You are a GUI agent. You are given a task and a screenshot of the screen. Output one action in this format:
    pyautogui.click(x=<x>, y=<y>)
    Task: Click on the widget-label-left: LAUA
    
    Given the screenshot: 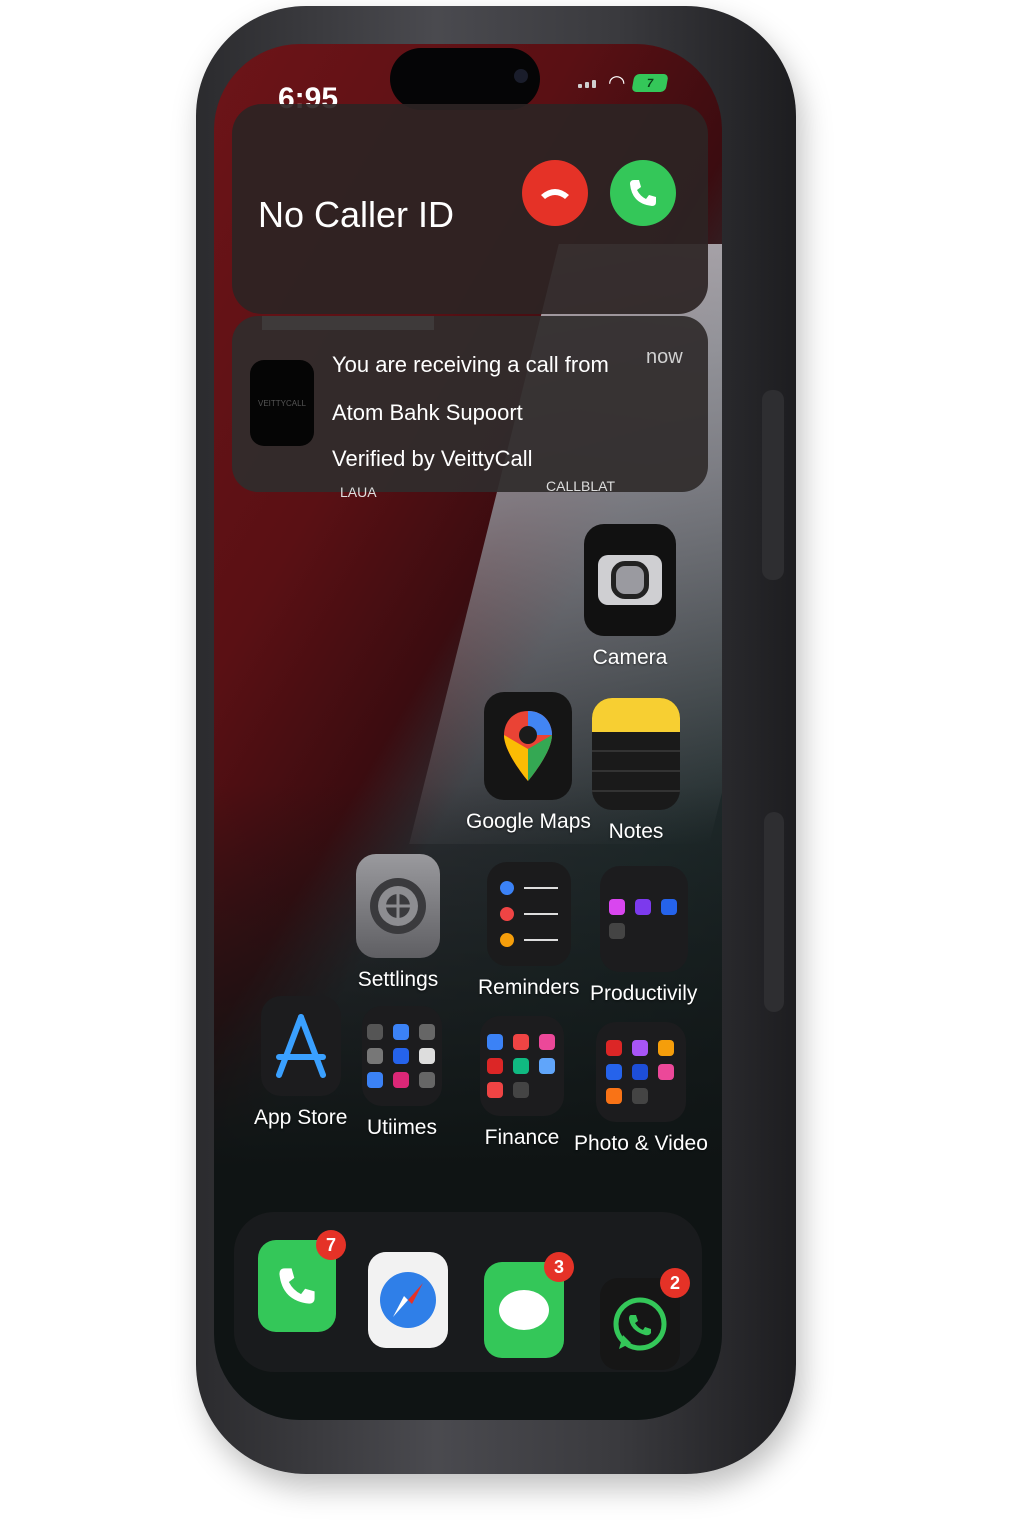 What is the action you would take?
    pyautogui.click(x=358, y=492)
    